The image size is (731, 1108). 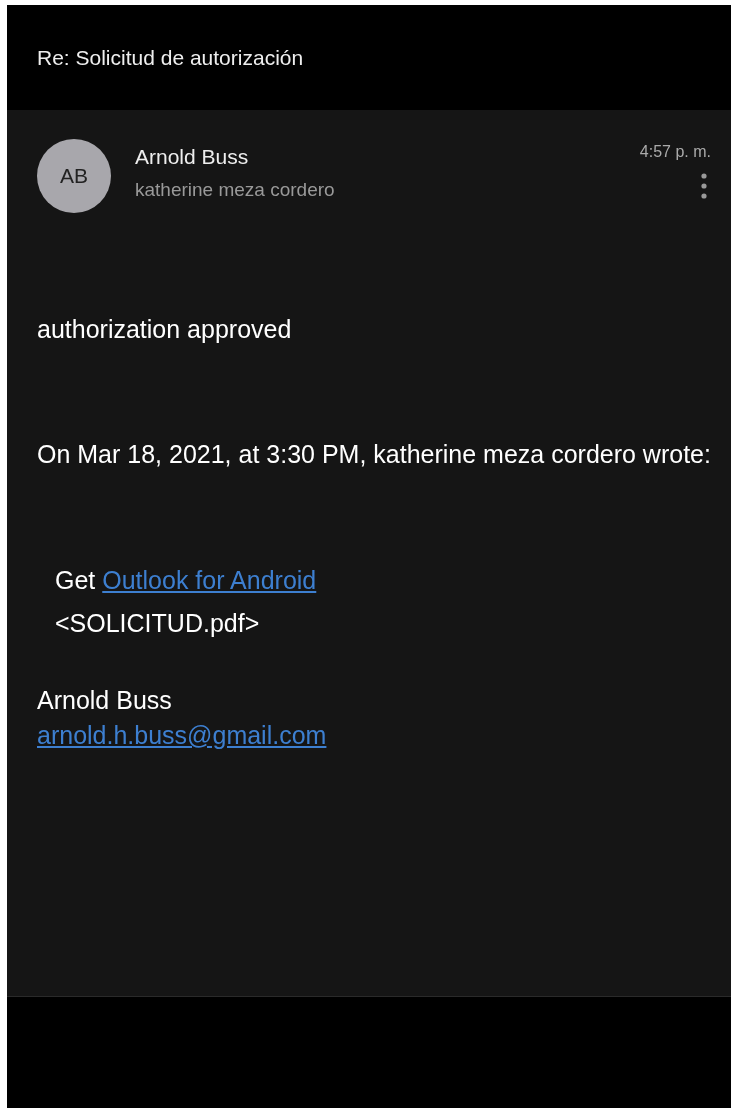 What do you see at coordinates (235, 190) in the screenshot?
I see `recipient-name: katherine meza cordero` at bounding box center [235, 190].